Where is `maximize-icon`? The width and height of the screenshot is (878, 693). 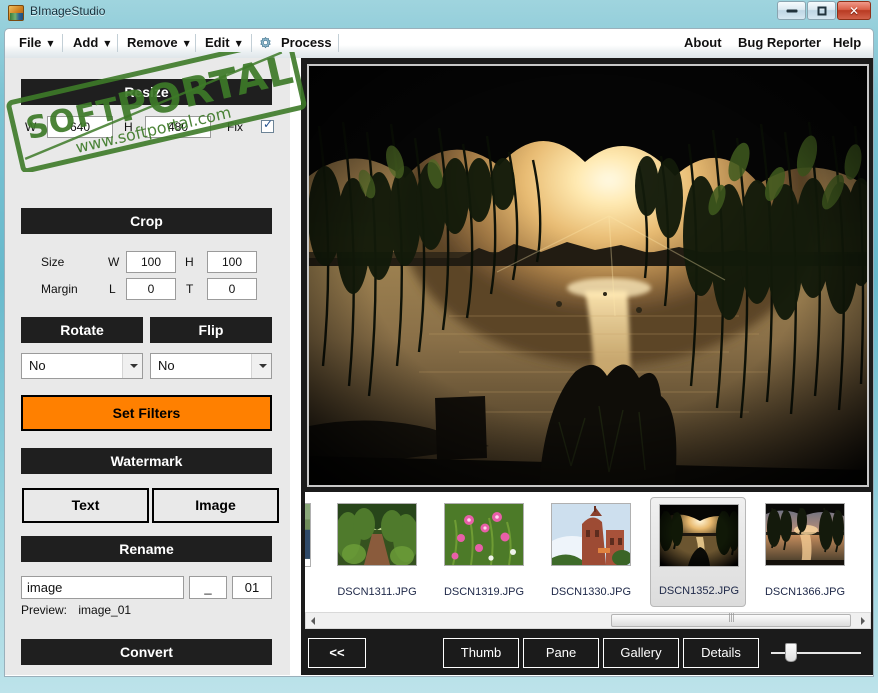 maximize-icon is located at coordinates (821, 10).